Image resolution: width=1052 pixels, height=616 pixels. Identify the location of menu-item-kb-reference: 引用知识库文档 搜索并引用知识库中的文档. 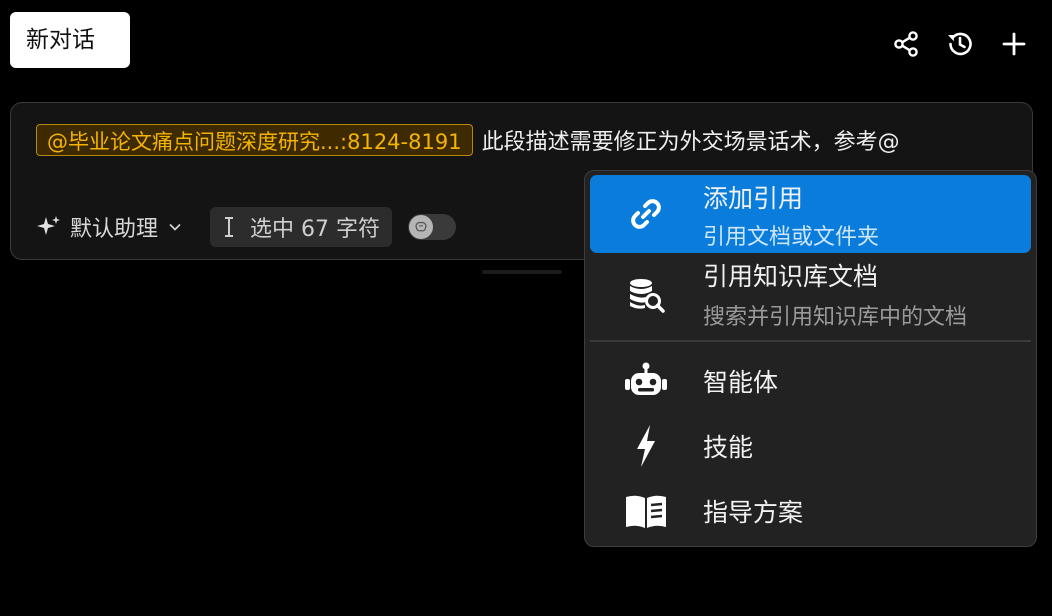
(810, 294).